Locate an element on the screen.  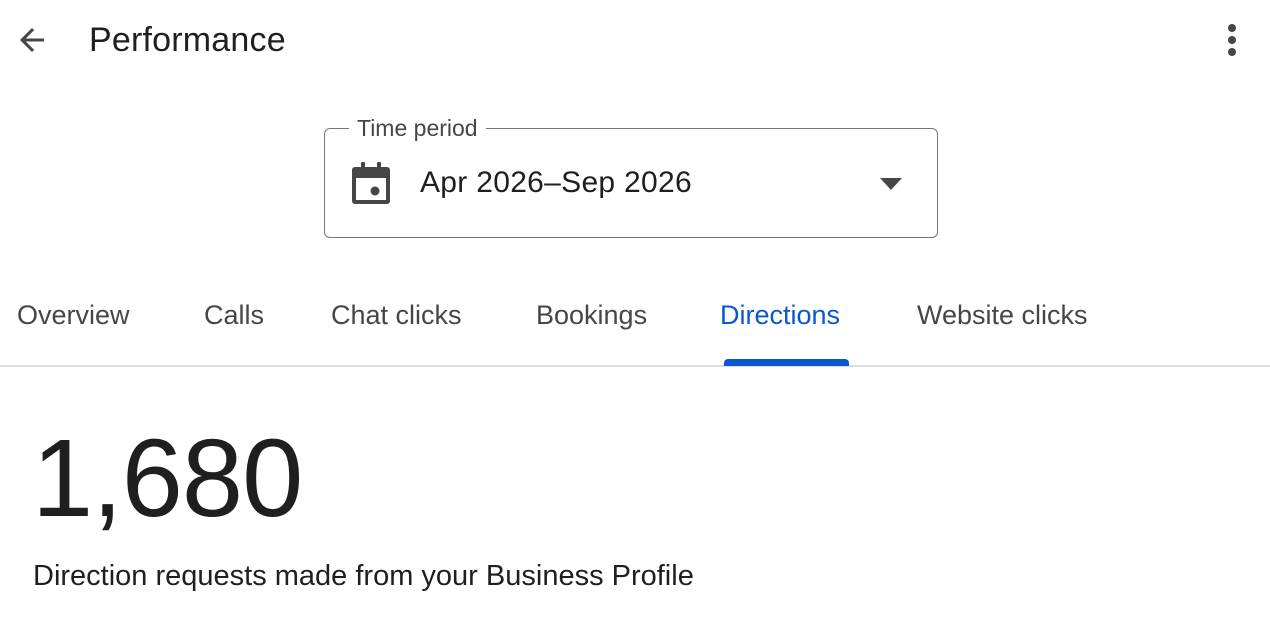
metric-value: 1,680 is located at coordinates (167, 478).